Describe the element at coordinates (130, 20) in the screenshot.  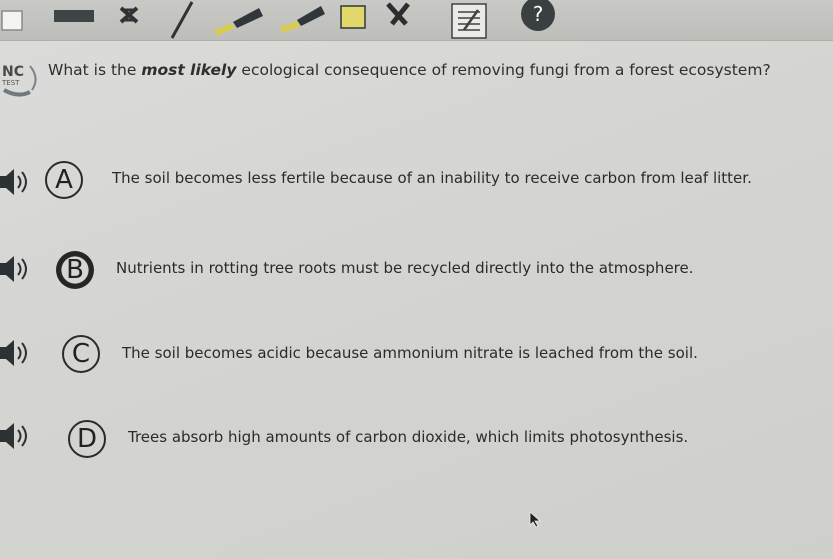
I see `eliminate-icon` at that location.